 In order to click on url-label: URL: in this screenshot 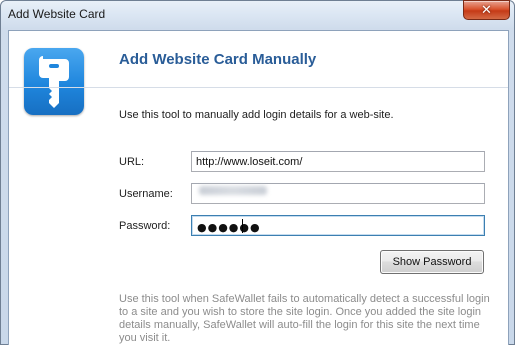, I will do `click(132, 162)`.